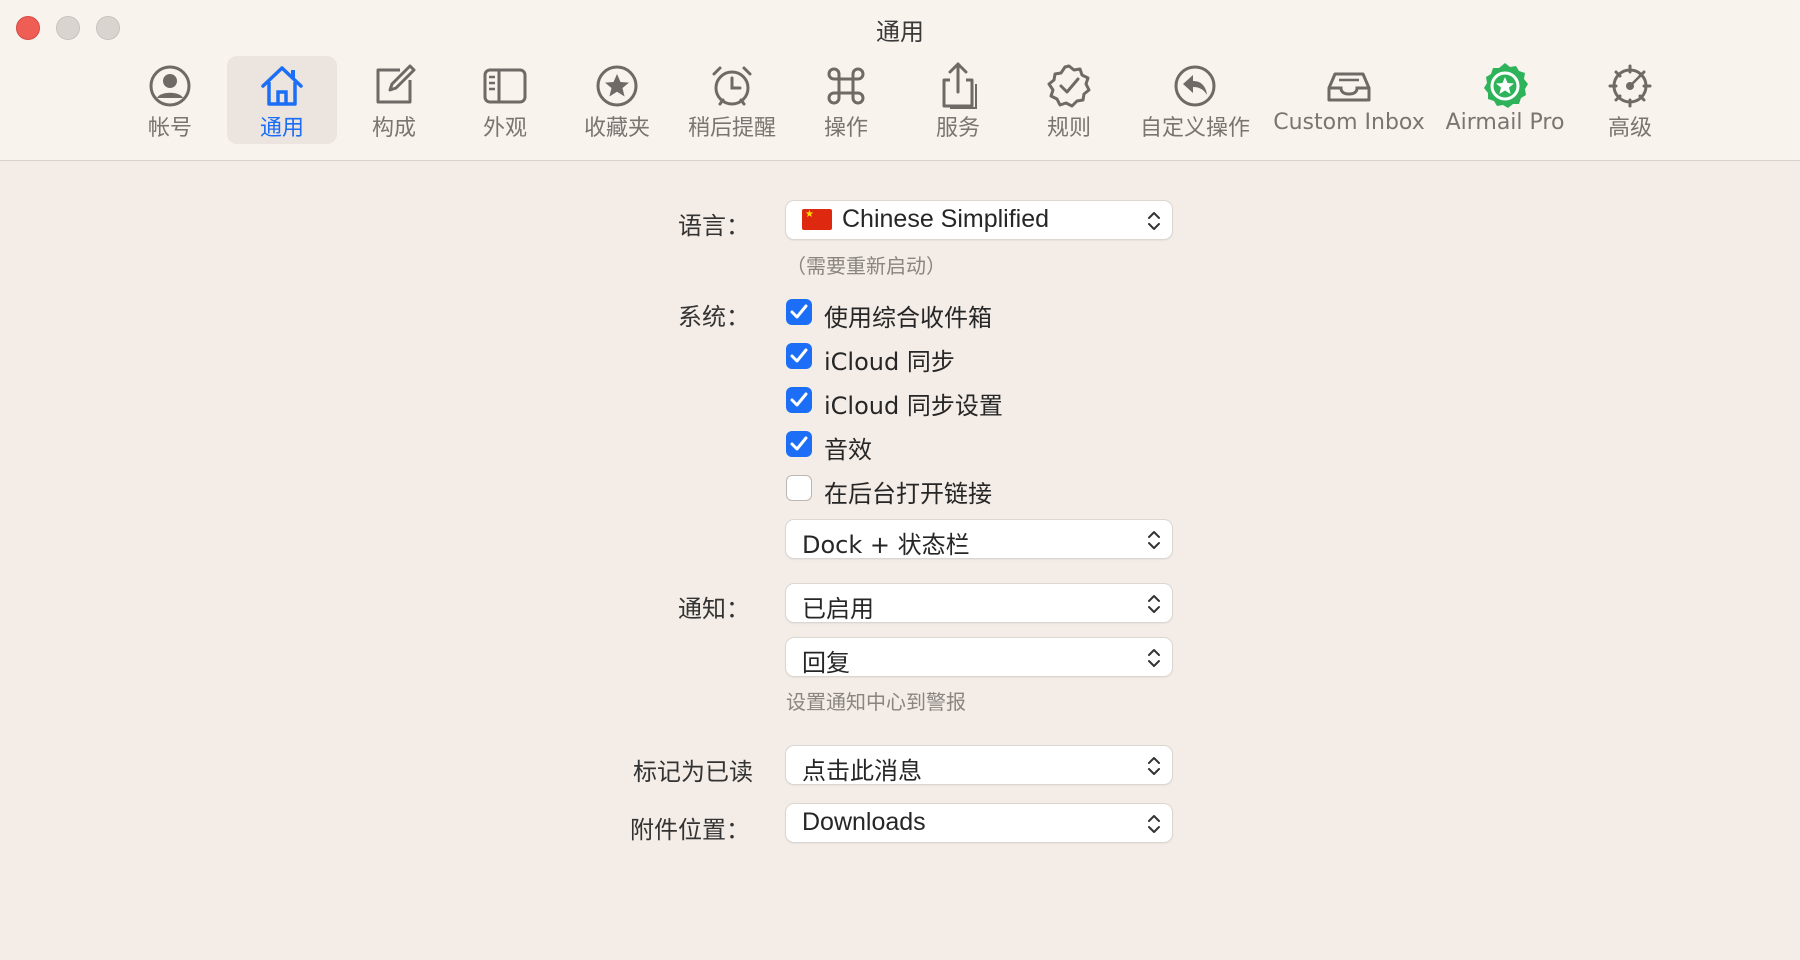  I want to click on notifications-scope-value: 回复, so click(826, 663).